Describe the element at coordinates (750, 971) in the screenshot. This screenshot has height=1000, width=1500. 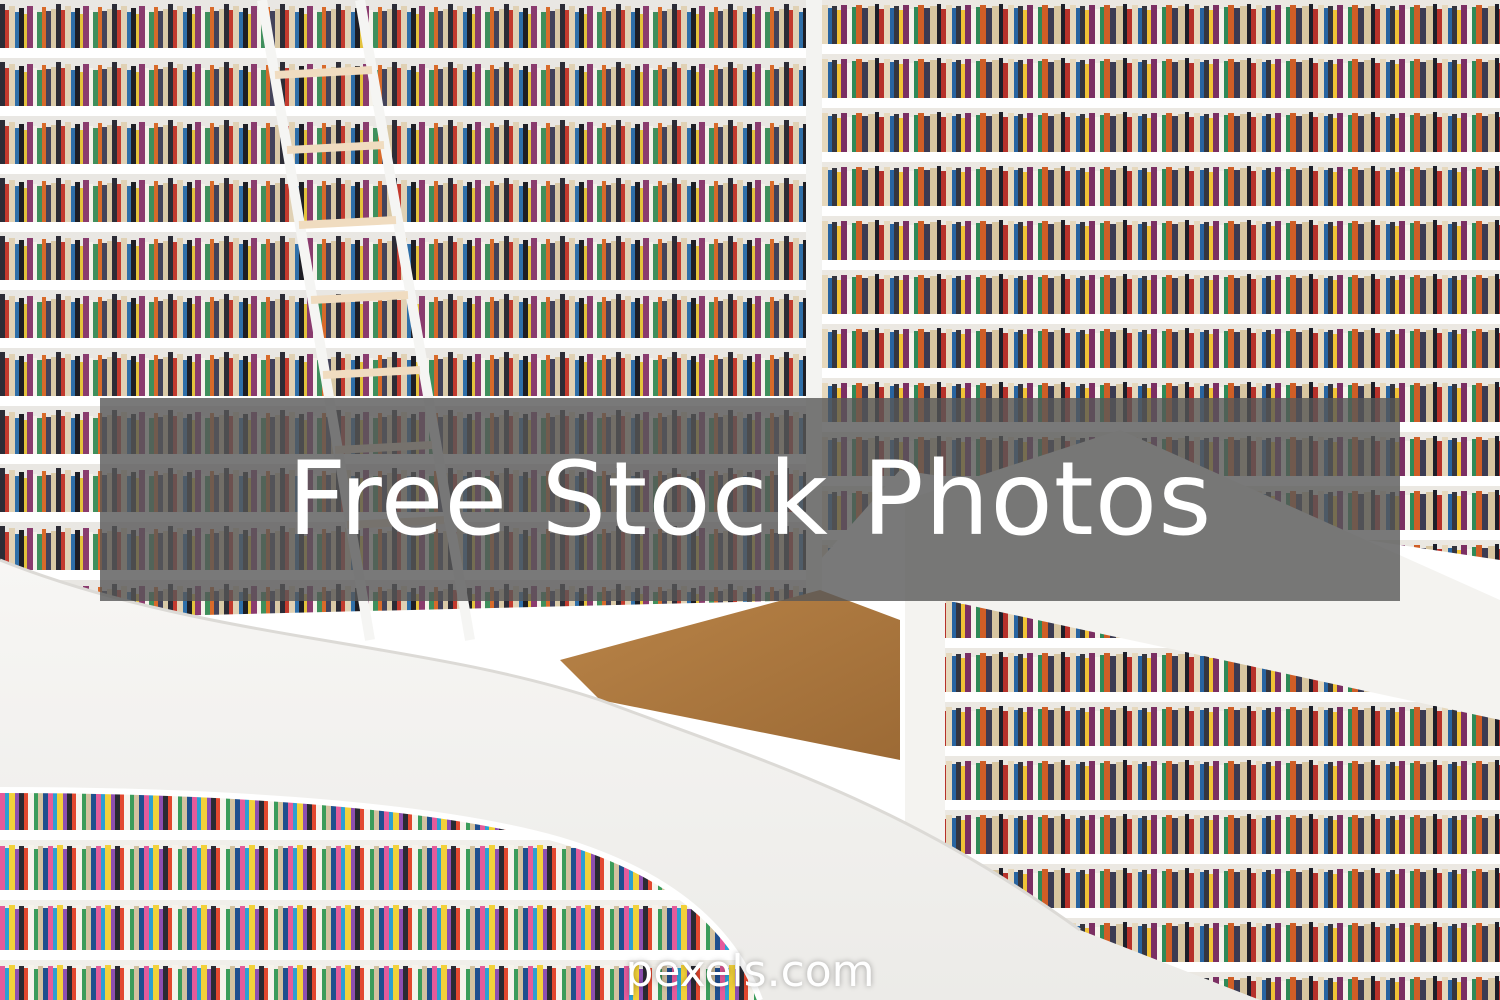
I see `pexels-watermark: pexels.com` at that location.